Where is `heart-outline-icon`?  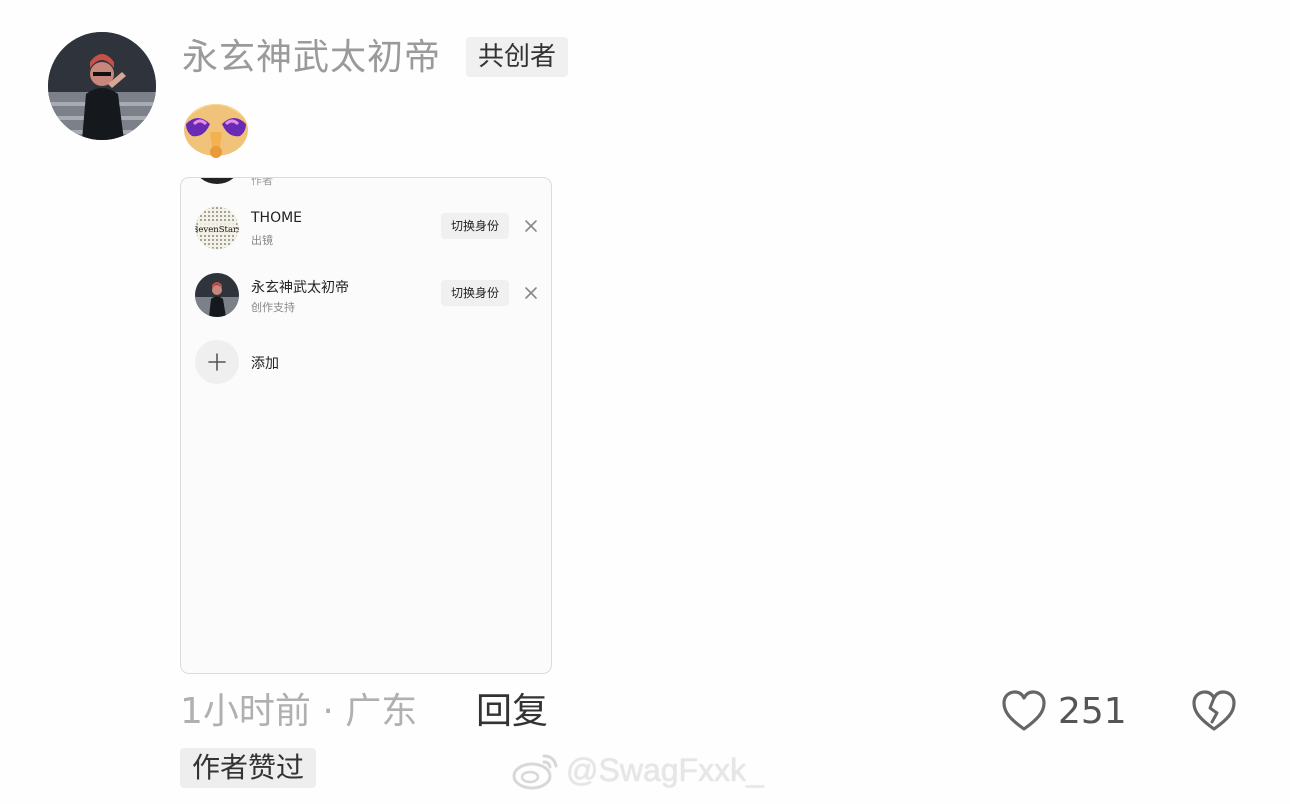
heart-outline-icon is located at coordinates (1024, 711).